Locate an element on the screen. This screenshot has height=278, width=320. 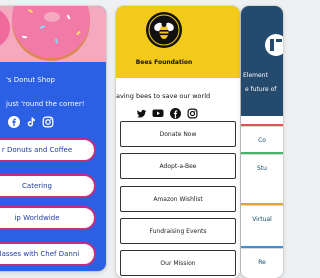
link-button: Donate Now is located at coordinates (178, 134).